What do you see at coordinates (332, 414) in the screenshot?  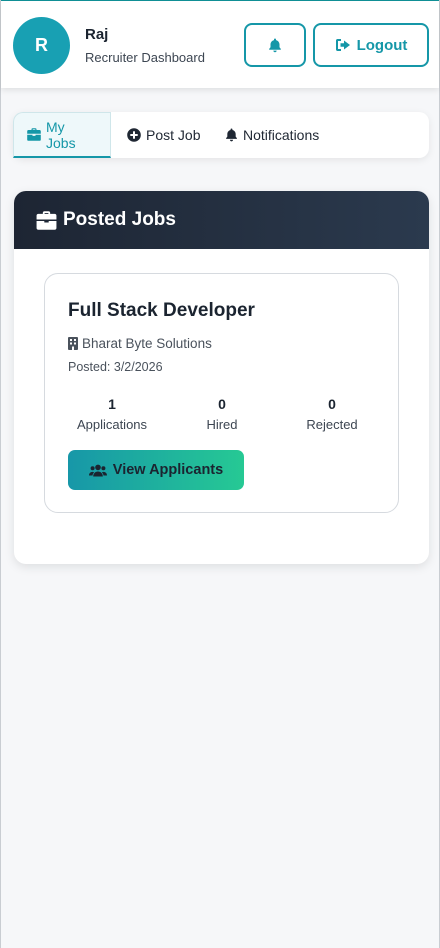 I see `stat-rejected: 0 Rejected` at bounding box center [332, 414].